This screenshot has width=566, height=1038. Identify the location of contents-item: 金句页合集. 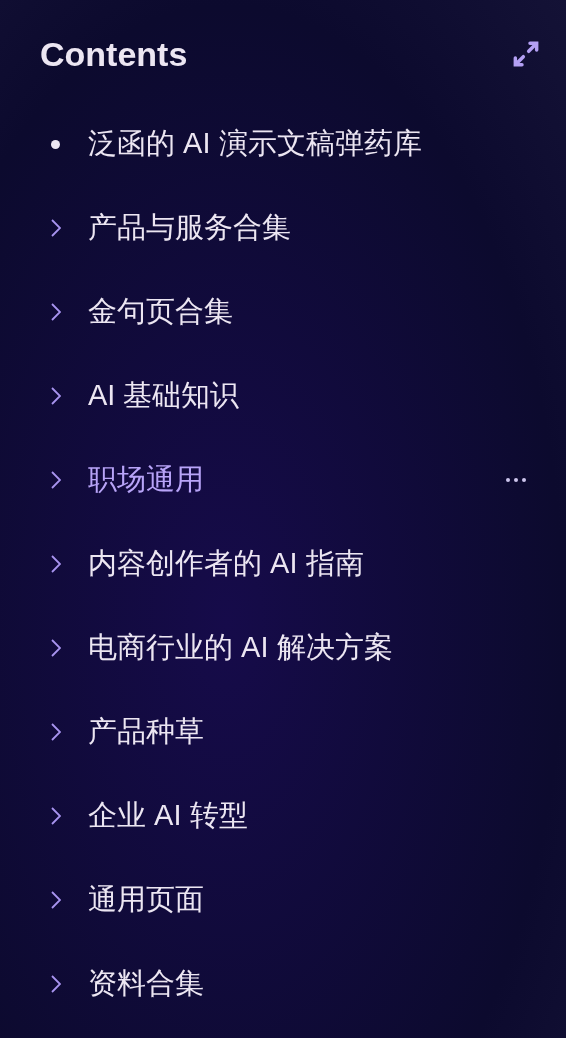
(283, 312).